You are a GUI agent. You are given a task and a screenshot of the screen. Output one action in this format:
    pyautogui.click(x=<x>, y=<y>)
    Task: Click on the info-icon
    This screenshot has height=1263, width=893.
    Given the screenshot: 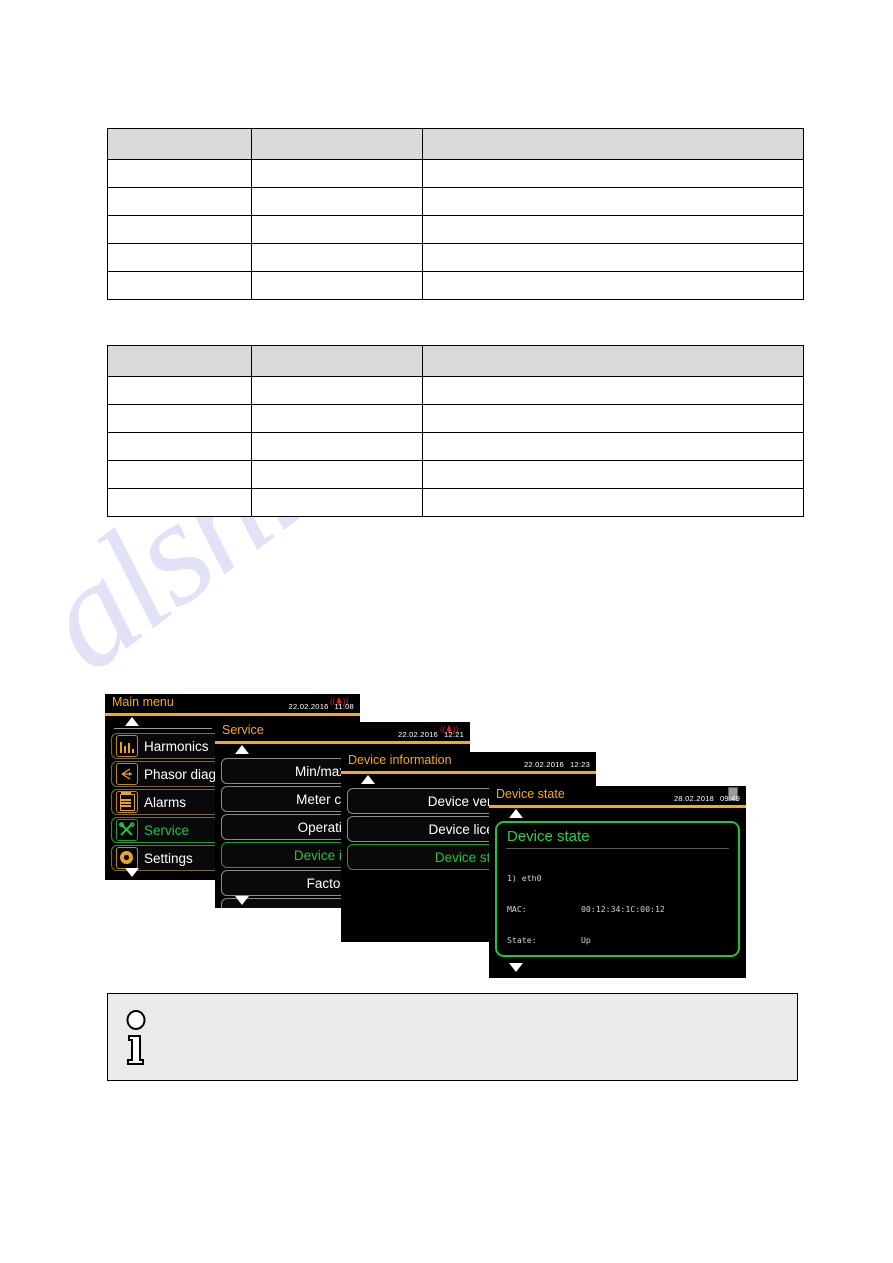 What is the action you would take?
    pyautogui.click(x=136, y=1037)
    